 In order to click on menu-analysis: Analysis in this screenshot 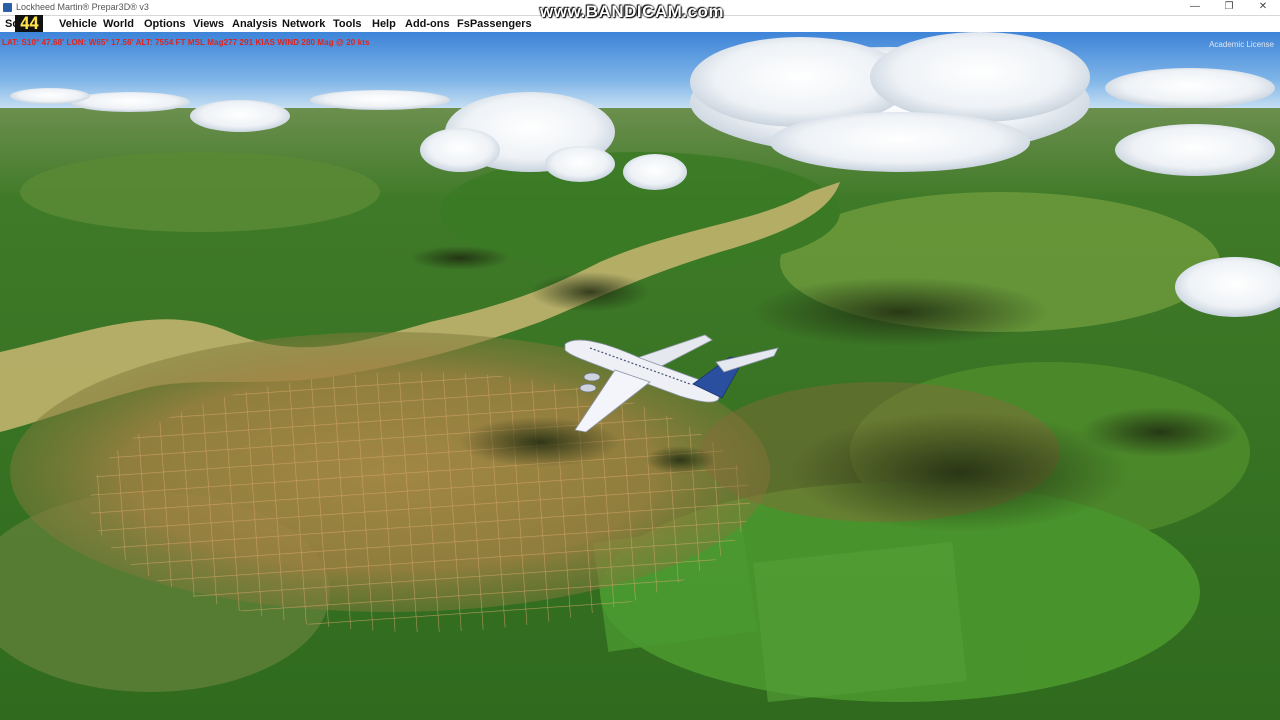, I will do `click(254, 24)`.